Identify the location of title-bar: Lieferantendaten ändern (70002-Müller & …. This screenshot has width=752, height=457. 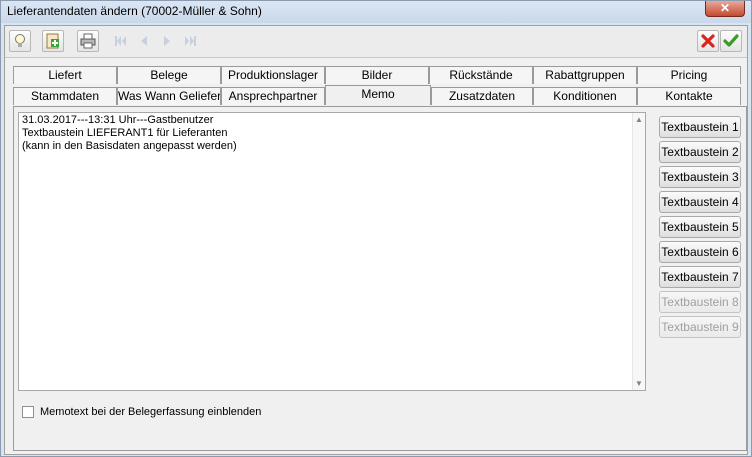
(376, 12).